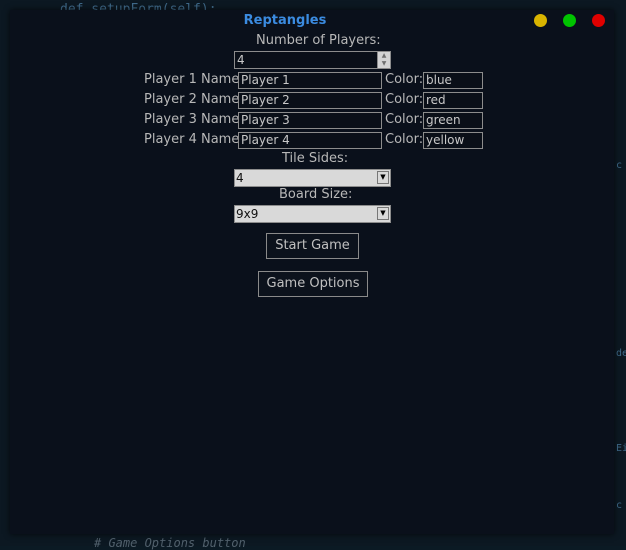 This screenshot has height=550, width=626. What do you see at coordinates (312, 178) in the screenshot?
I see `tile-sides-select: 4 ▼` at bounding box center [312, 178].